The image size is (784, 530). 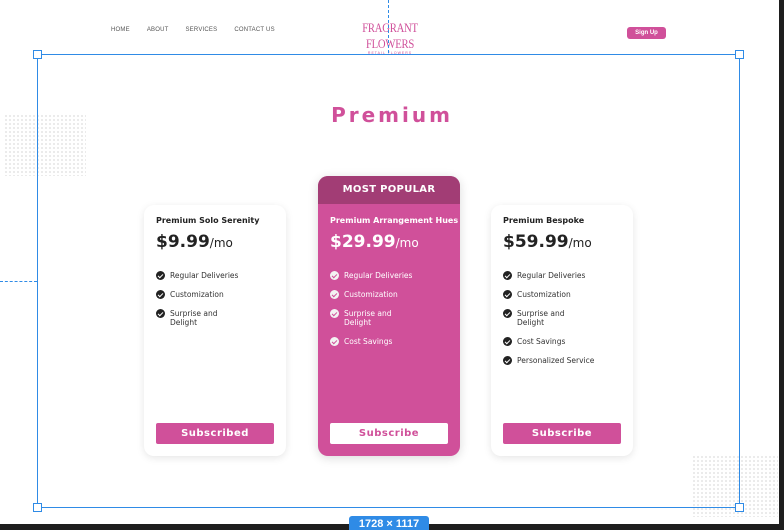 I want to click on dimension-badge: 1728 × 1117, so click(x=389, y=523).